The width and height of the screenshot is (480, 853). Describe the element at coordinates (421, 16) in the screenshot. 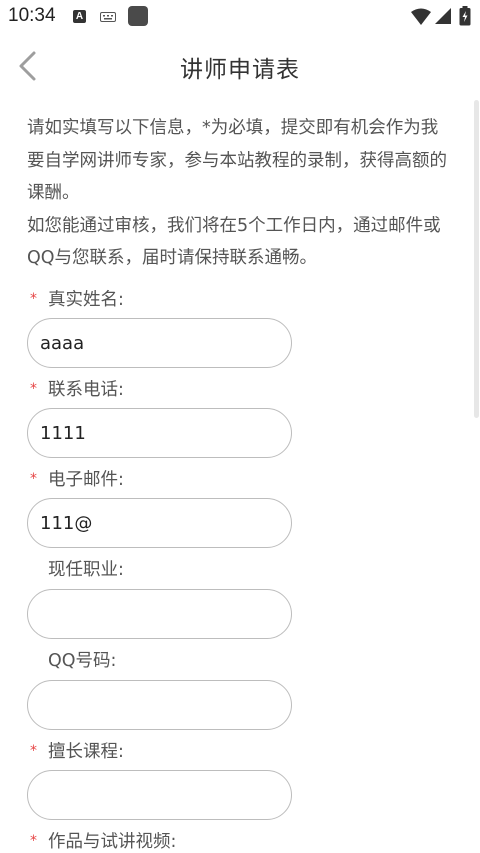

I see `wifi-icon` at that location.